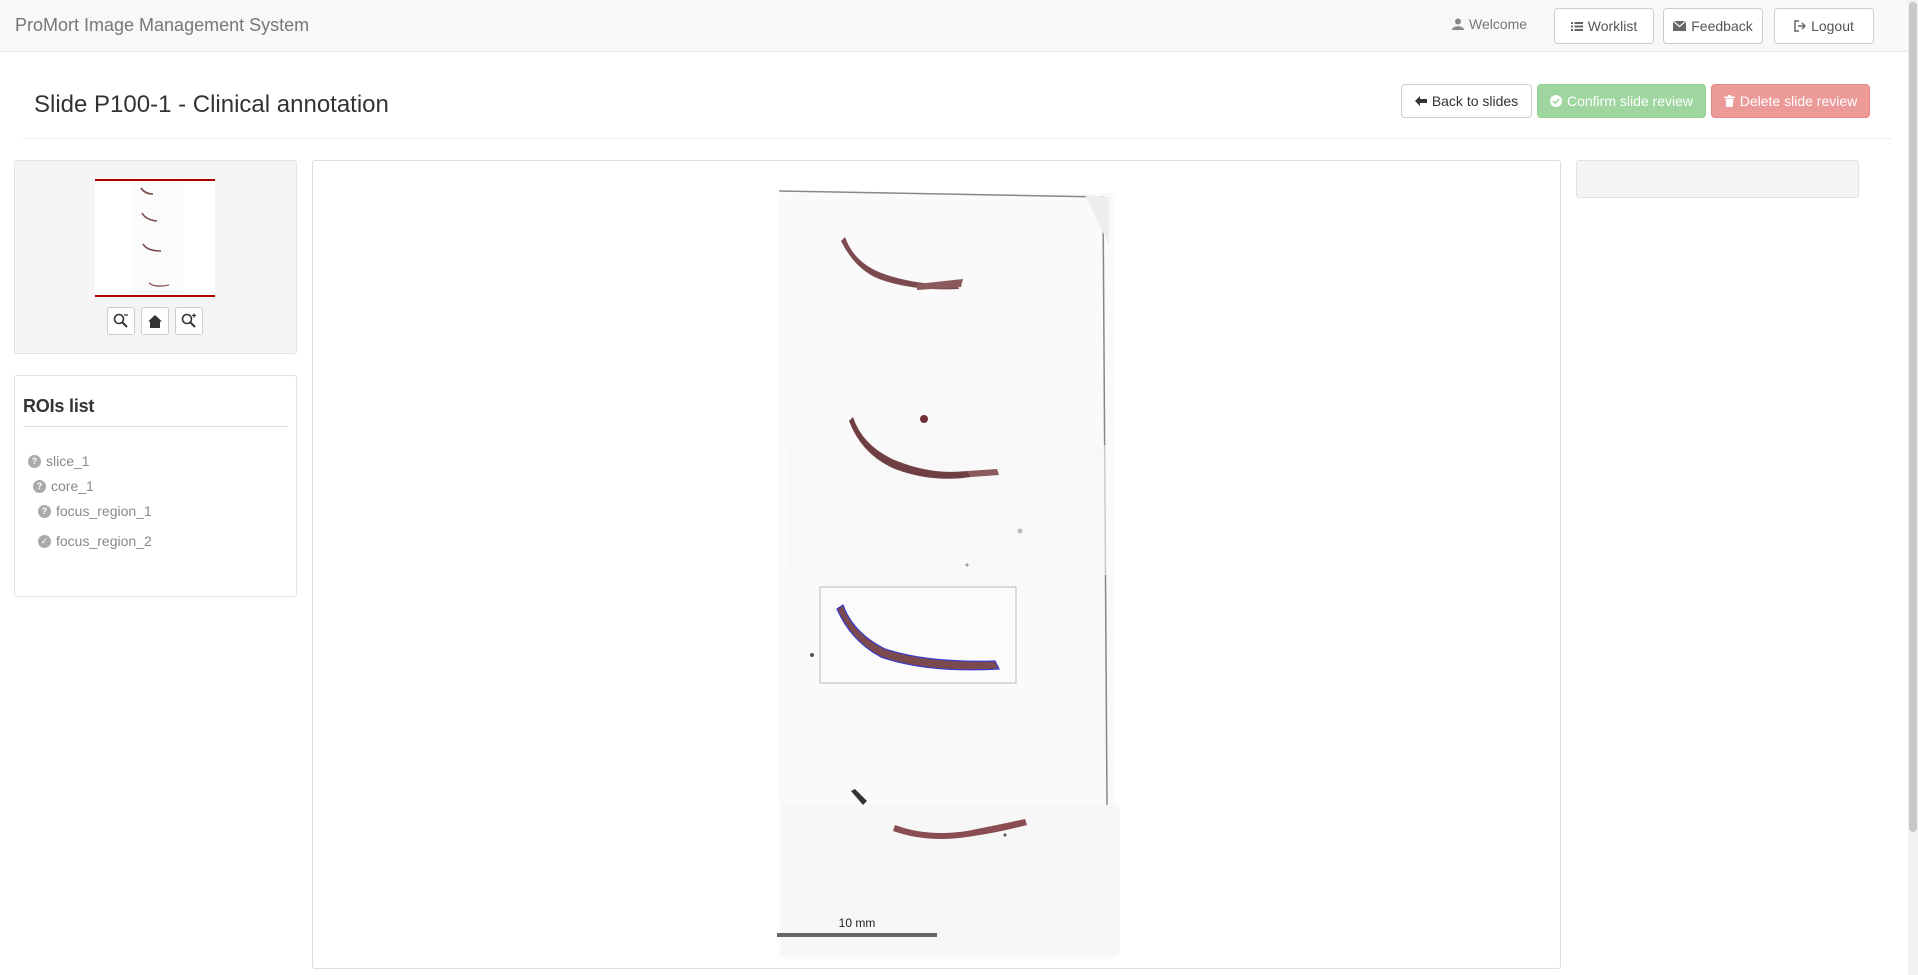 This screenshot has height=975, width=1918. Describe the element at coordinates (1798, 101) in the screenshot. I see `delete-slide-review-label: Delete slide review` at that location.